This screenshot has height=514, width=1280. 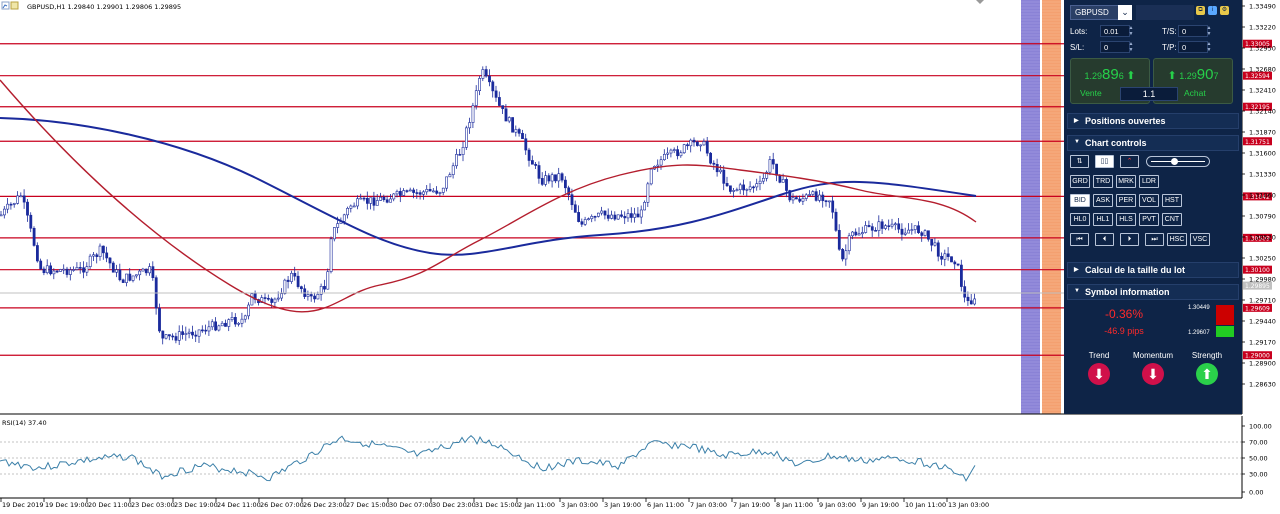 I want to click on settings-icon: ⚙, so click(x=1224, y=10).